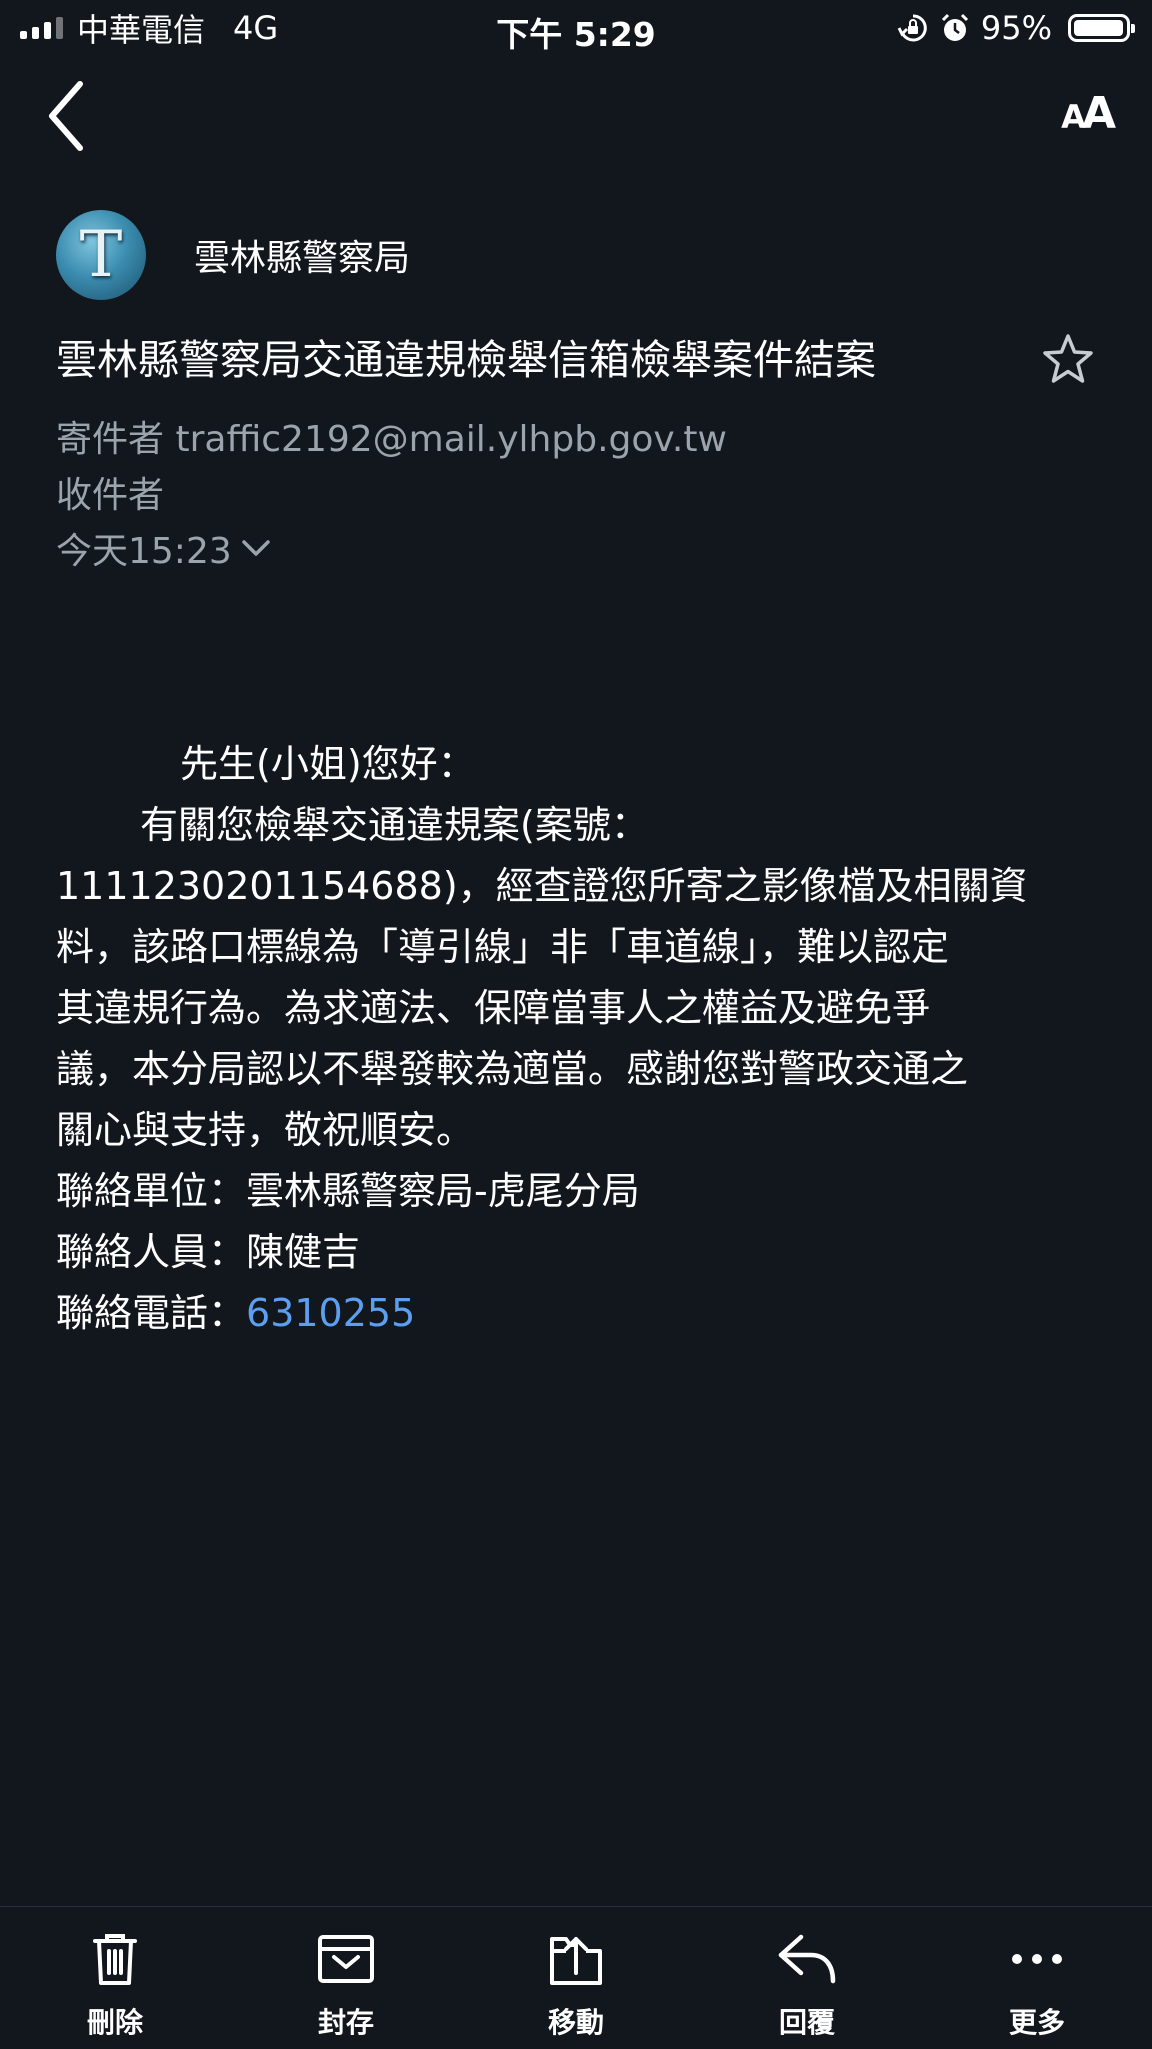  Describe the element at coordinates (576, 115) in the screenshot. I see `nav-bar: AA` at that location.